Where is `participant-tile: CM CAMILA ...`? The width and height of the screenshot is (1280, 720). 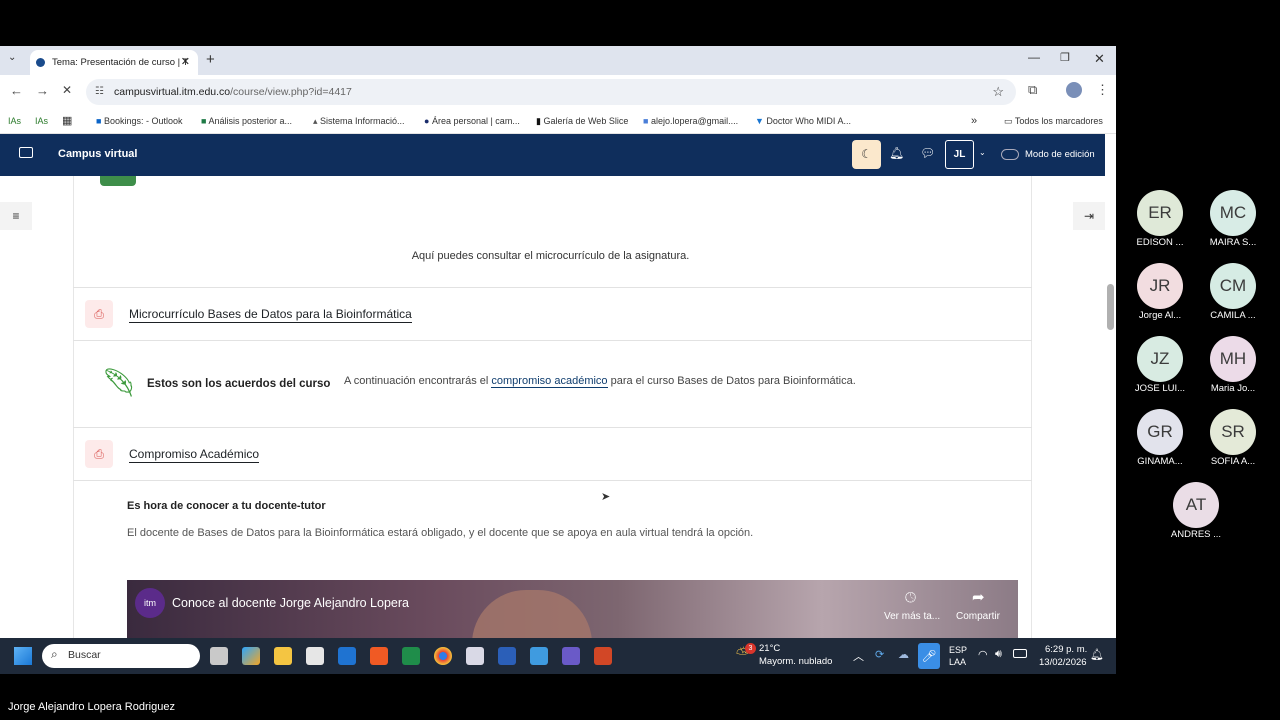
participant-tile: CM CAMILA ... is located at coordinates (1233, 293).